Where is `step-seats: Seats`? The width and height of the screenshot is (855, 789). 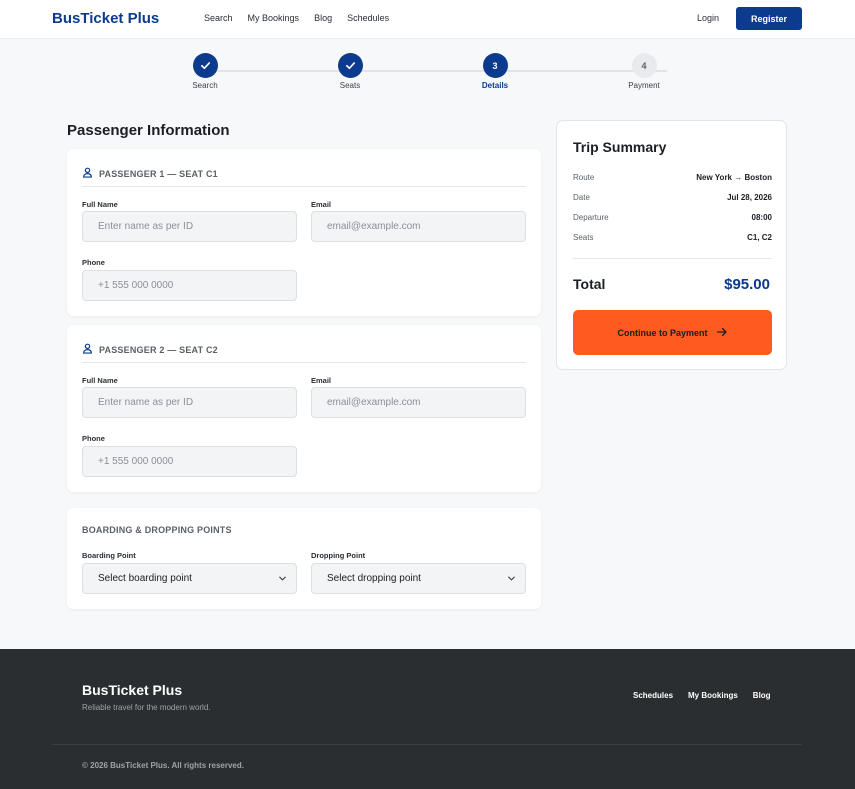 step-seats: Seats is located at coordinates (350, 71).